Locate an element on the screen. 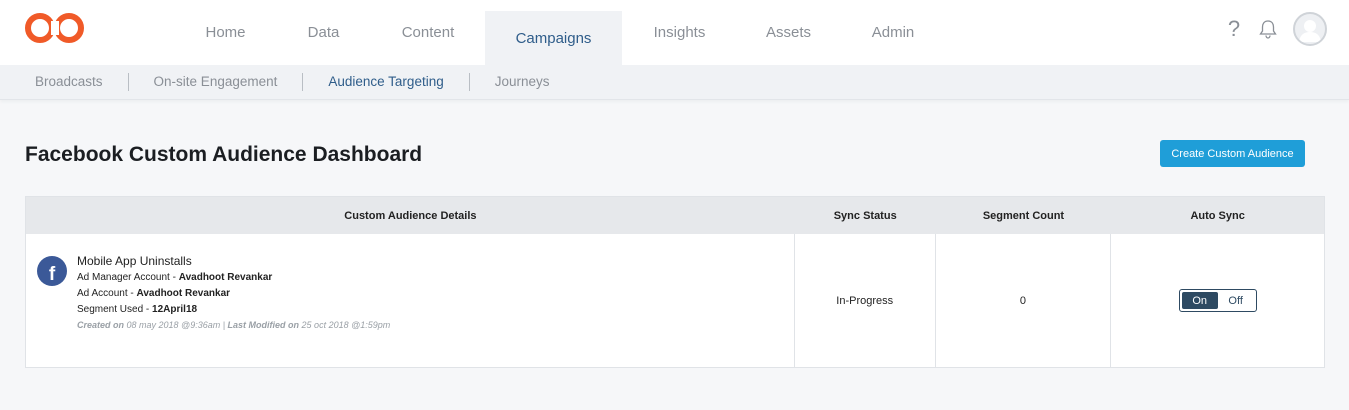  bell-icon is located at coordinates (1268, 29).